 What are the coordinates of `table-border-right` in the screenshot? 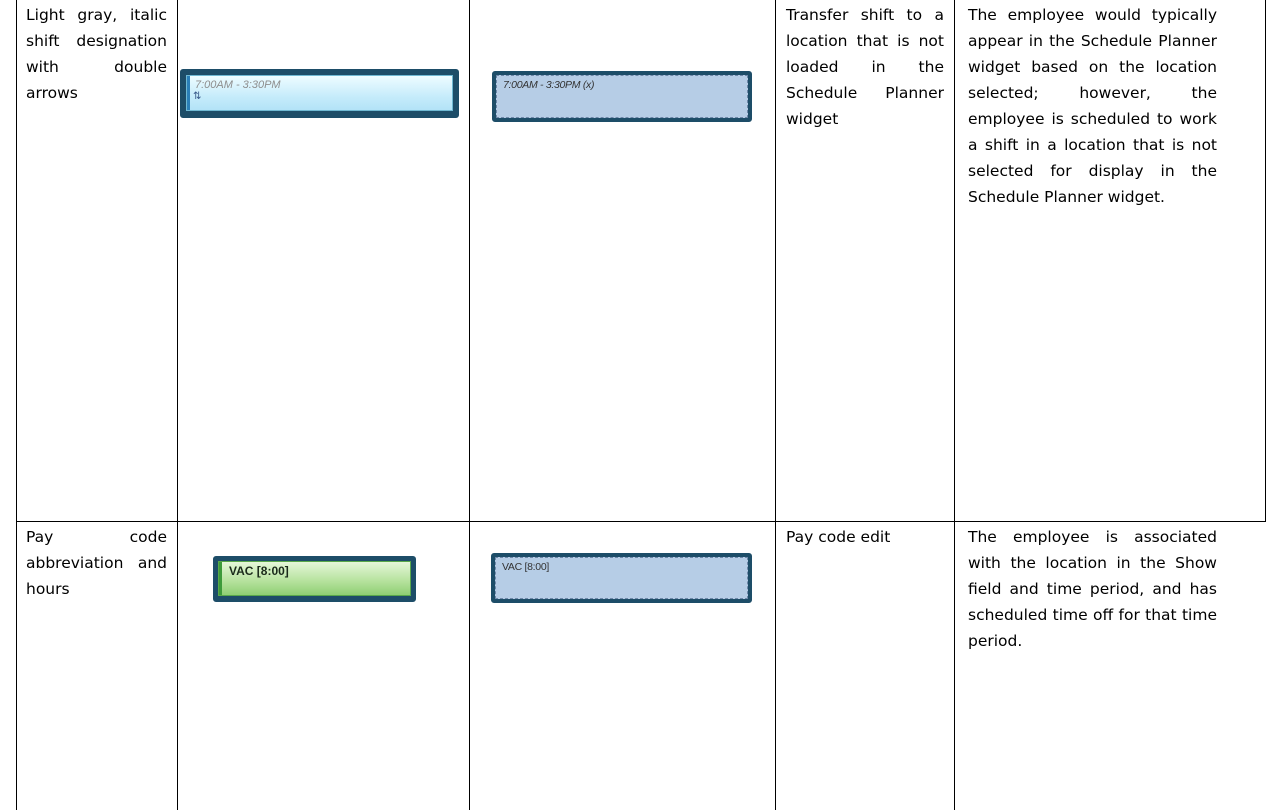 It's located at (1265, 261).